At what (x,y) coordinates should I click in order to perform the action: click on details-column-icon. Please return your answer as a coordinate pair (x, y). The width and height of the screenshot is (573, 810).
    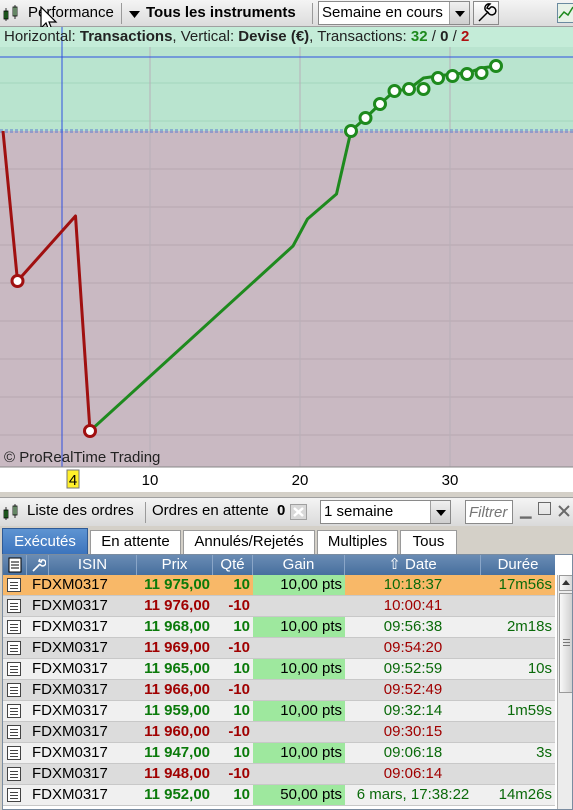
    Looking at the image, I should click on (15, 565).